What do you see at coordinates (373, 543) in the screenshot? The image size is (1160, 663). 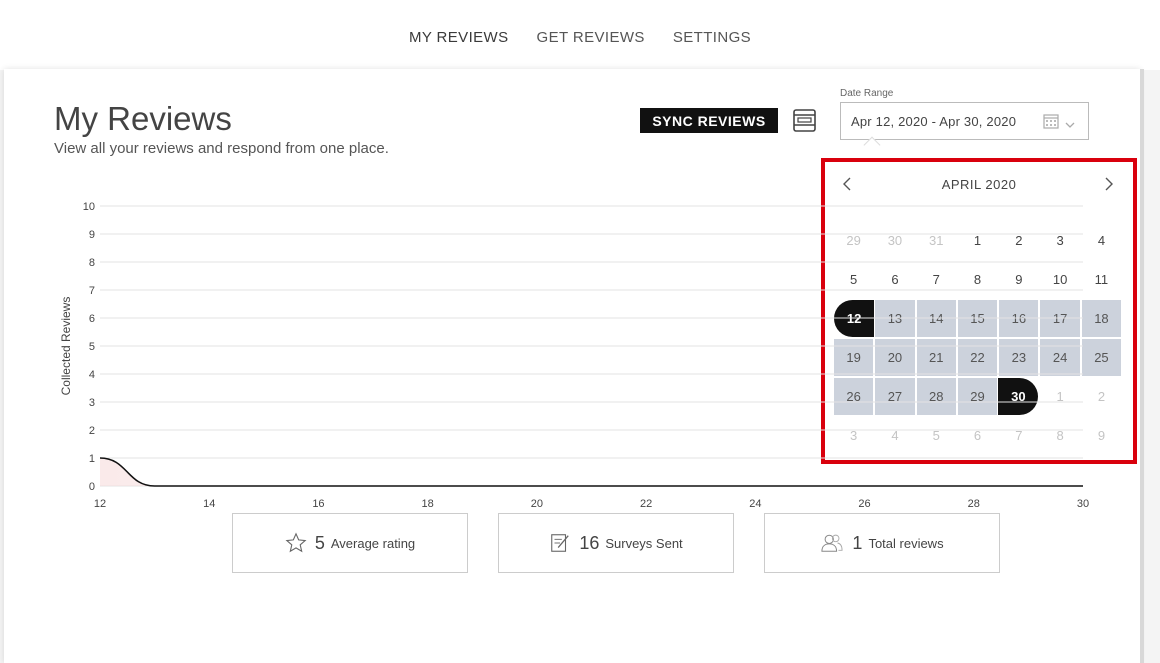 I see `average-rating-label: Average rating` at bounding box center [373, 543].